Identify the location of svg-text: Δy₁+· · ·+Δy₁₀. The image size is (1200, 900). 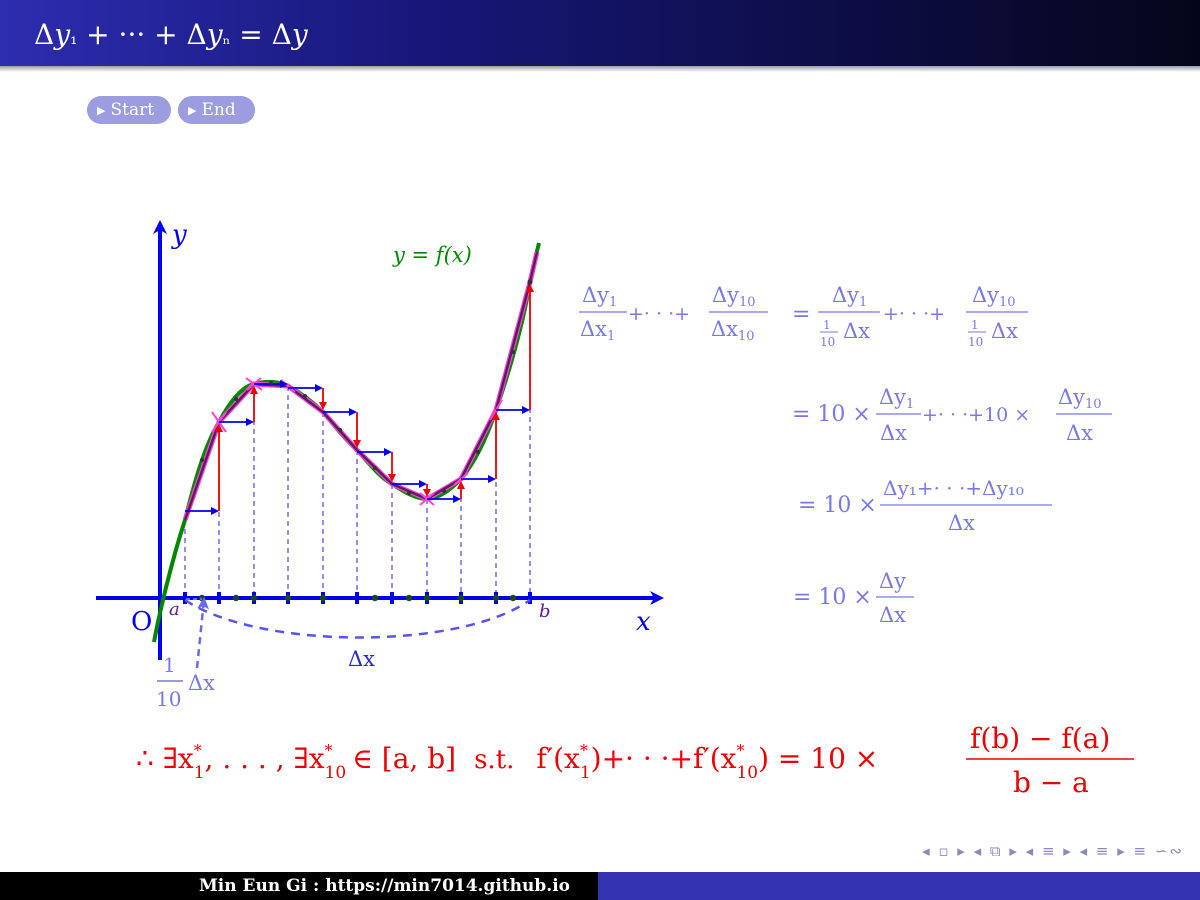
(953, 488).